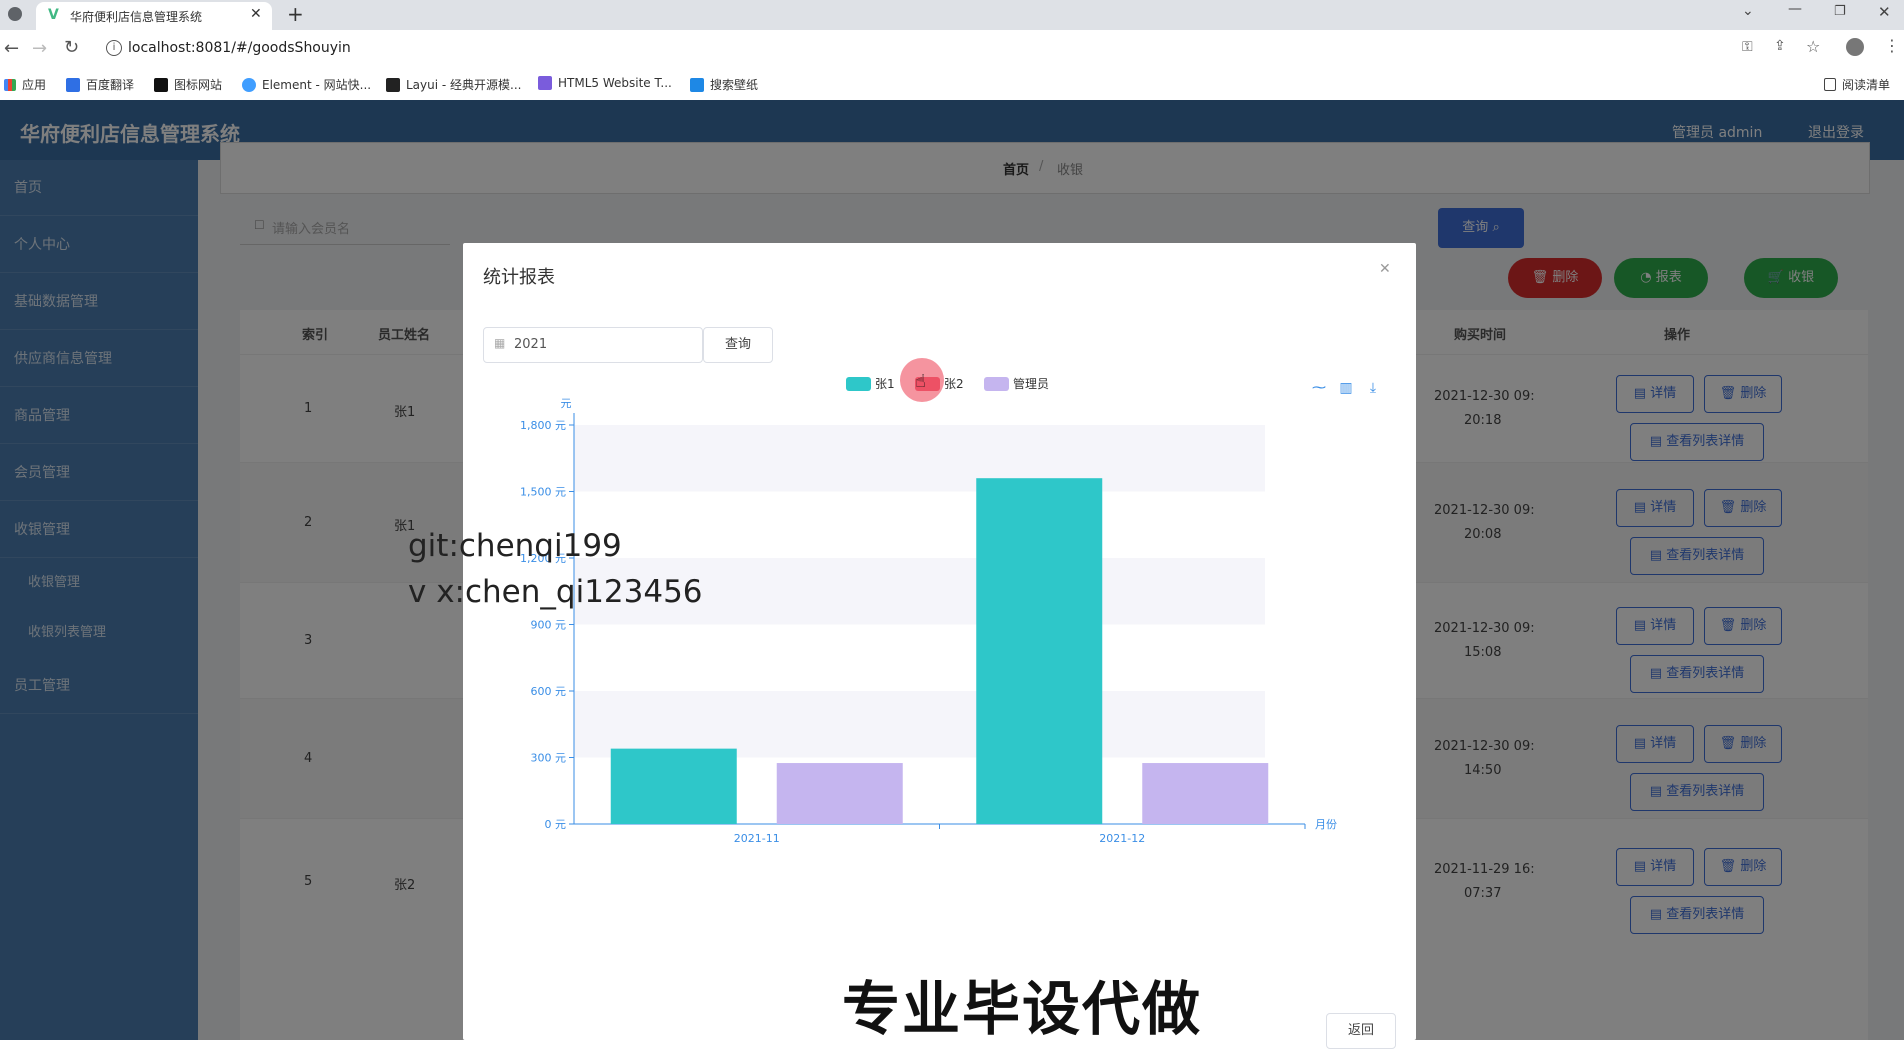 This screenshot has height=1049, width=1904. What do you see at coordinates (1892, 45) in the screenshot?
I see `kebab-menu-icon: ⋮` at bounding box center [1892, 45].